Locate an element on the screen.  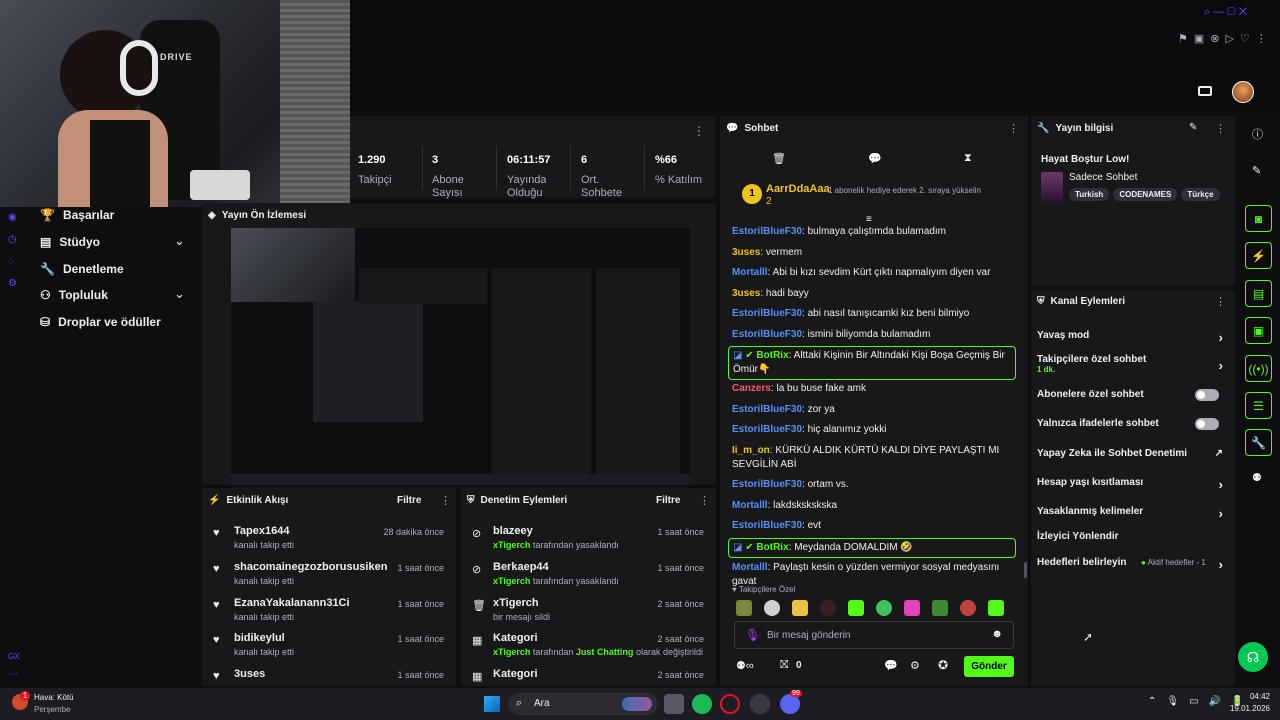
list-item: ▦ Kategori 2 saat önce is located at coordinates (588, 677).